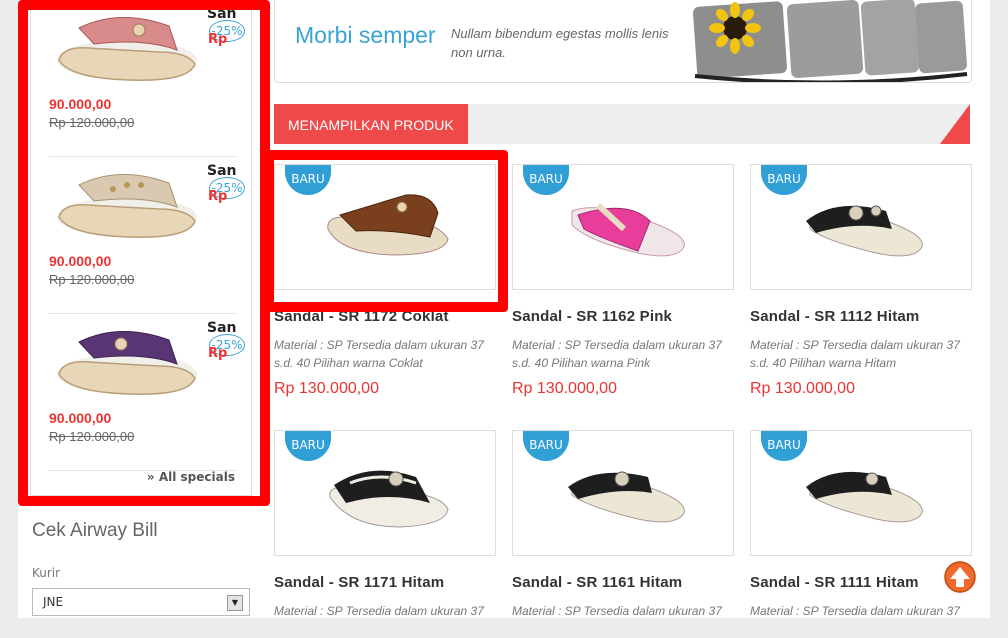 The height and width of the screenshot is (638, 1008). What do you see at coordinates (191, 477) in the screenshot?
I see `all-specials-link: » All specials` at bounding box center [191, 477].